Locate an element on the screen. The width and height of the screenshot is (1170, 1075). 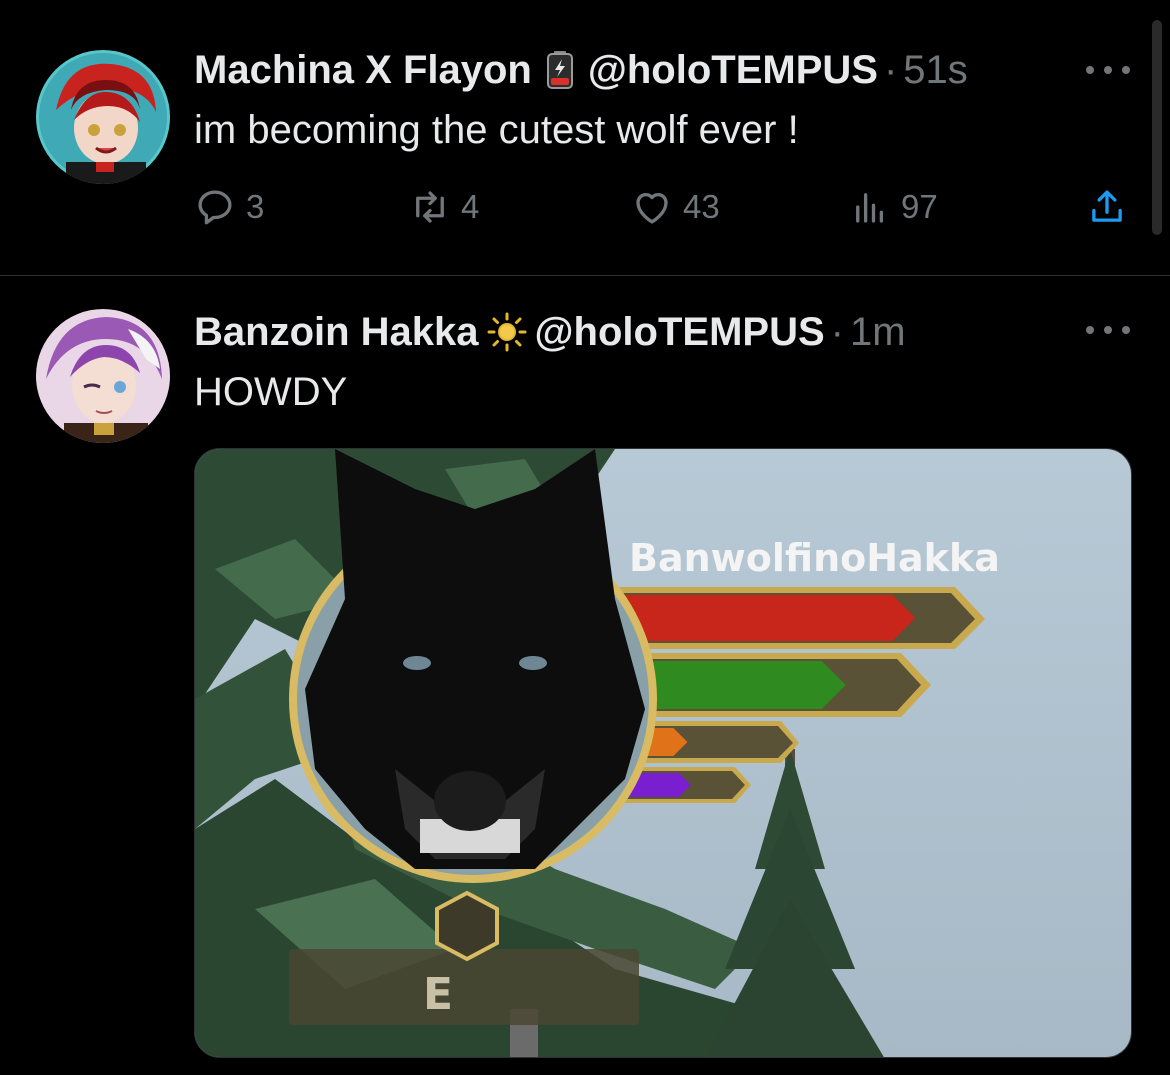
retweet-icon is located at coordinates (430, 207).